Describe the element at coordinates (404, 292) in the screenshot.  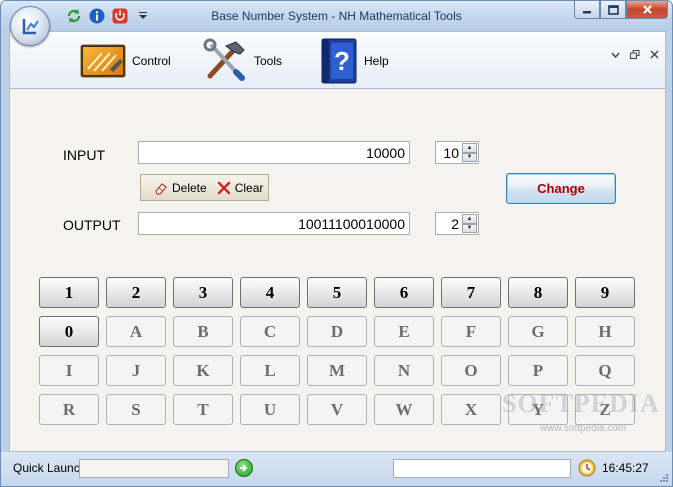
I see `key-6: 6` at that location.